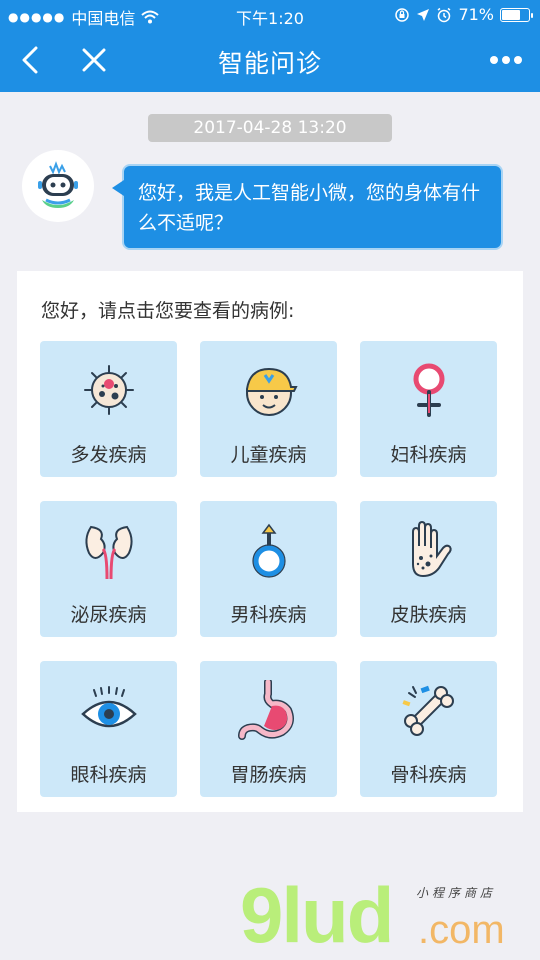 The height and width of the screenshot is (960, 540). I want to click on eye-icon, so click(108, 707).